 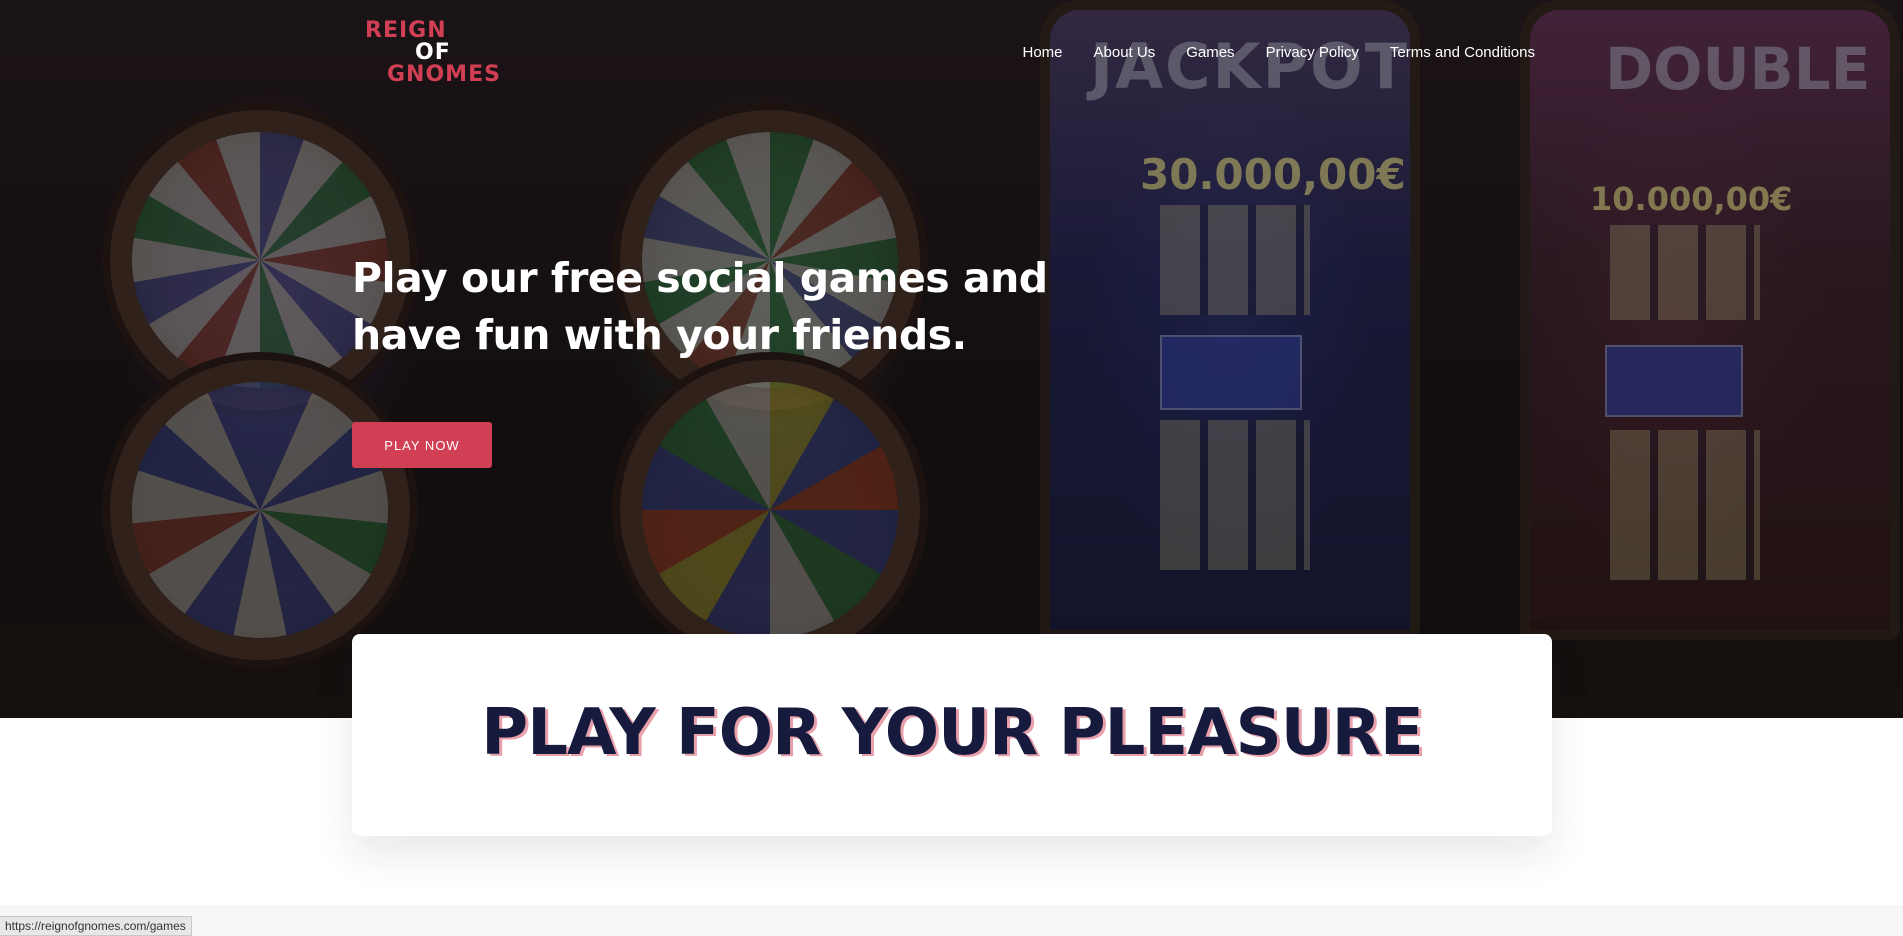 I want to click on nav-item-games: Games, so click(x=1210, y=52).